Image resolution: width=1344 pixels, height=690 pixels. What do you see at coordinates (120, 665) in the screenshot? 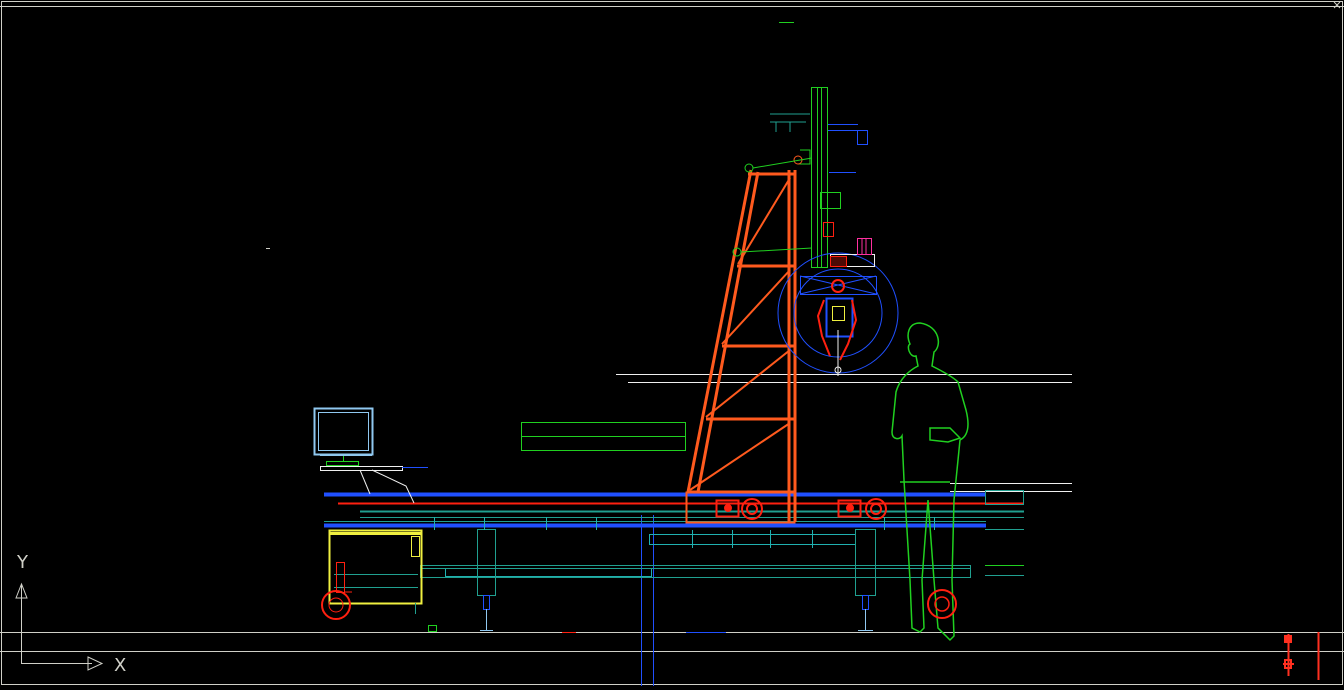
I see `ucs-x-label: X` at bounding box center [120, 665].